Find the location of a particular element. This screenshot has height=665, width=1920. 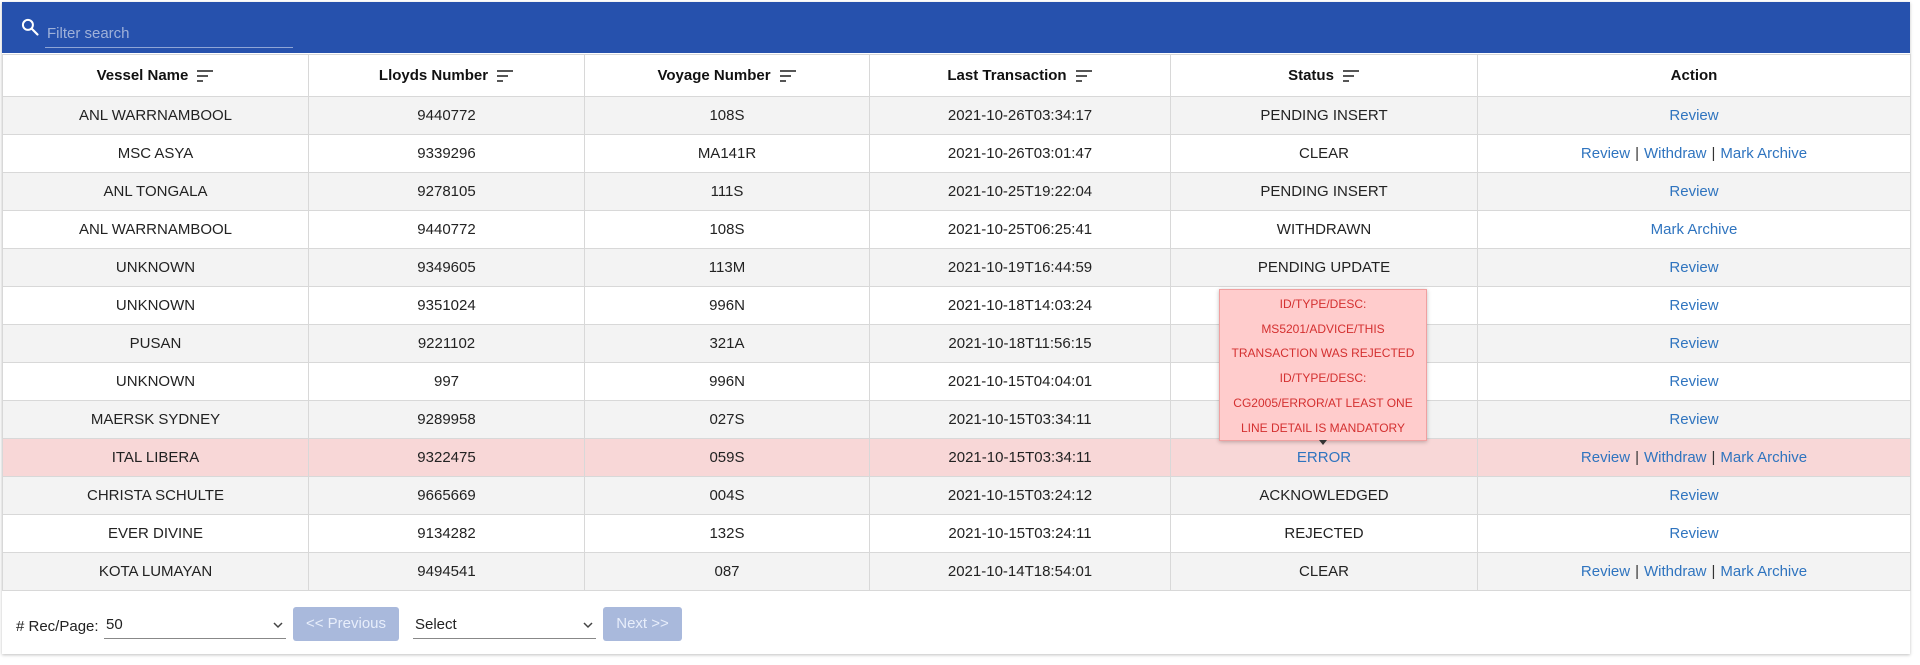

status-cell: WITHDRAWN is located at coordinates (1324, 229).